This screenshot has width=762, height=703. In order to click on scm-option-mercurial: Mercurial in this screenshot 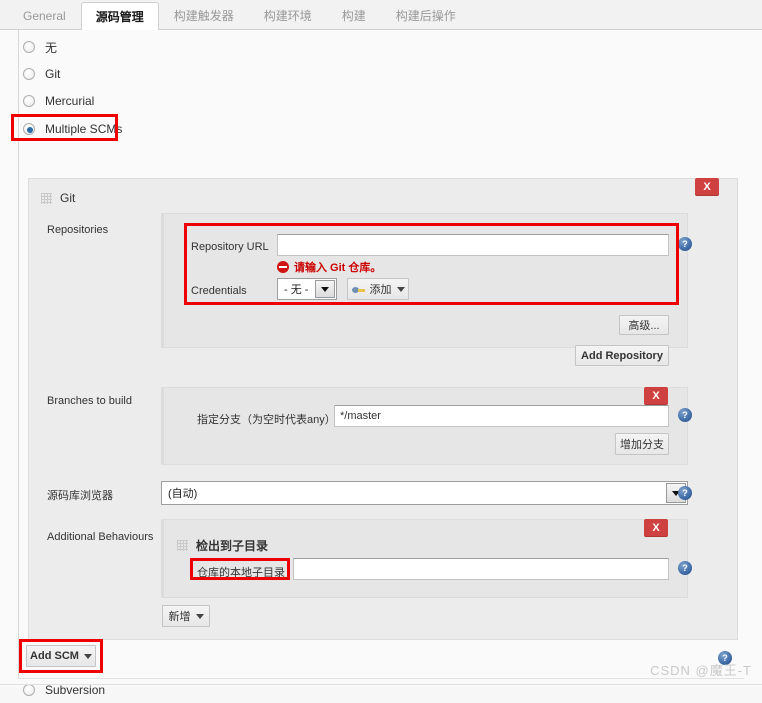, I will do `click(56, 101)`.